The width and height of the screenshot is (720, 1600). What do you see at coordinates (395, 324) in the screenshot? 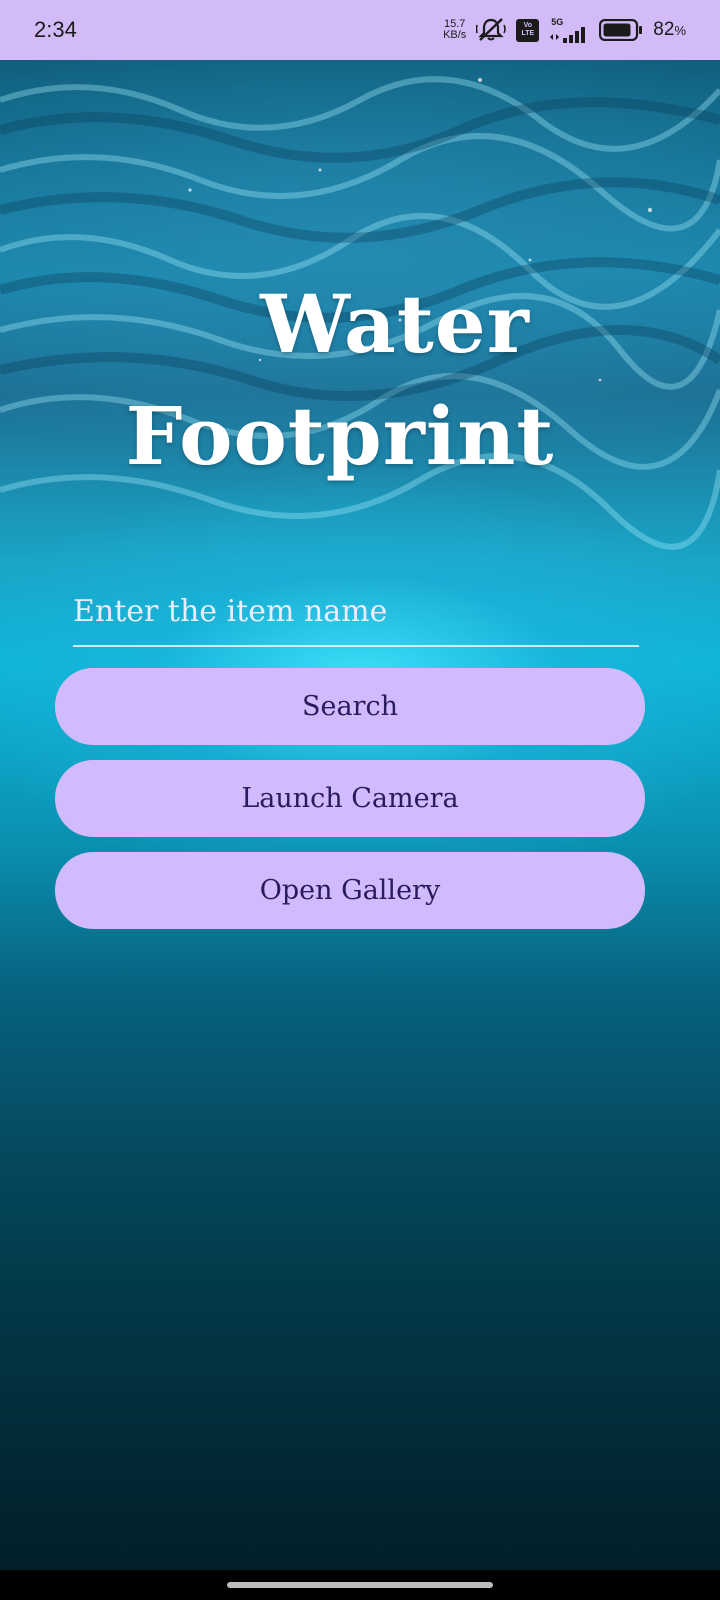
I see `app-title-line-1: Water` at bounding box center [395, 324].